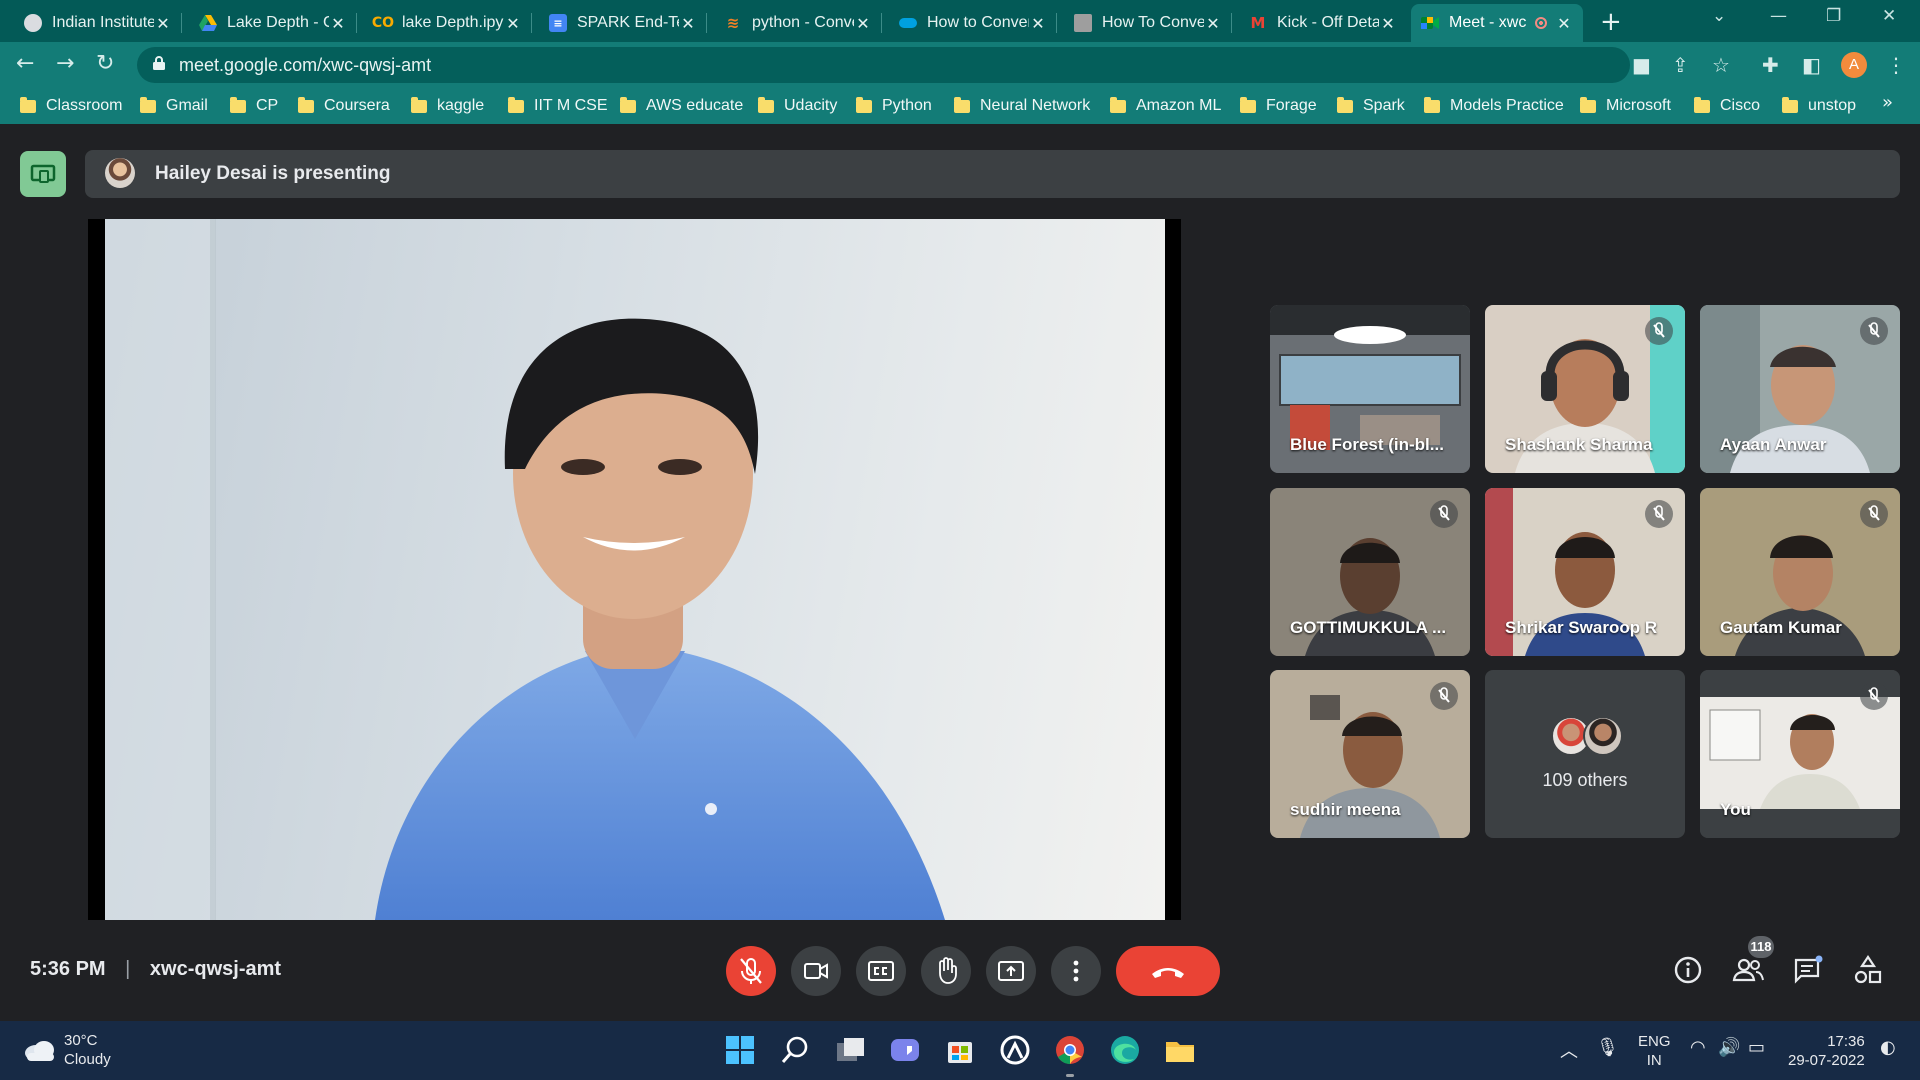  What do you see at coordinates (681, 105) in the screenshot?
I see `bookmark-aws-educate: AWS educate` at bounding box center [681, 105].